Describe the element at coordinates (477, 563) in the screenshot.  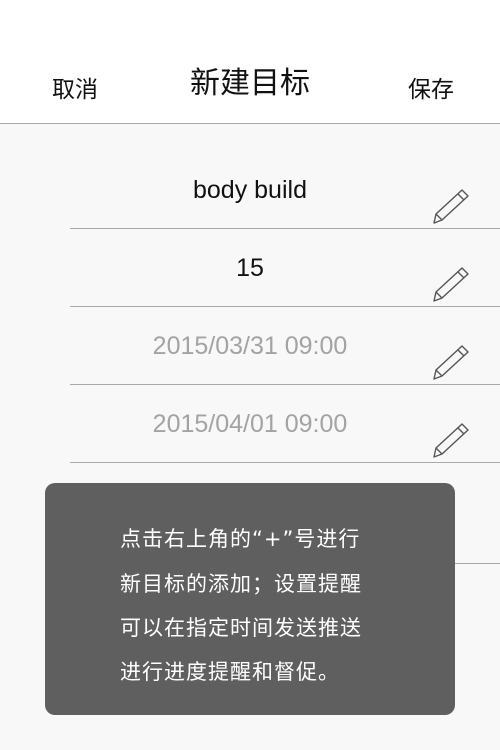
I see `row-divider` at that location.